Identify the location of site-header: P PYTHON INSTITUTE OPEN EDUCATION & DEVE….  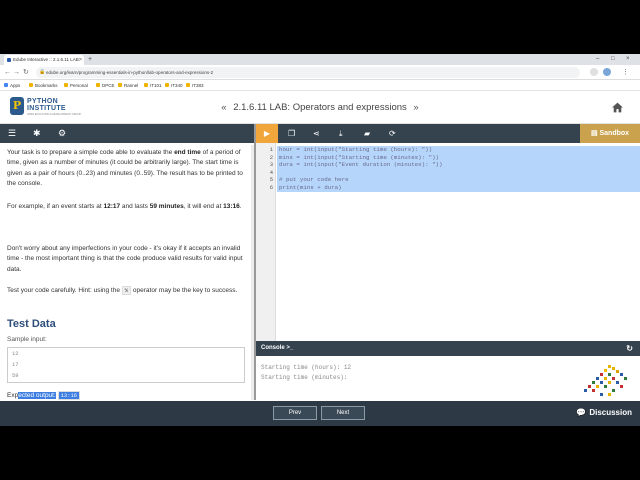
(320, 107).